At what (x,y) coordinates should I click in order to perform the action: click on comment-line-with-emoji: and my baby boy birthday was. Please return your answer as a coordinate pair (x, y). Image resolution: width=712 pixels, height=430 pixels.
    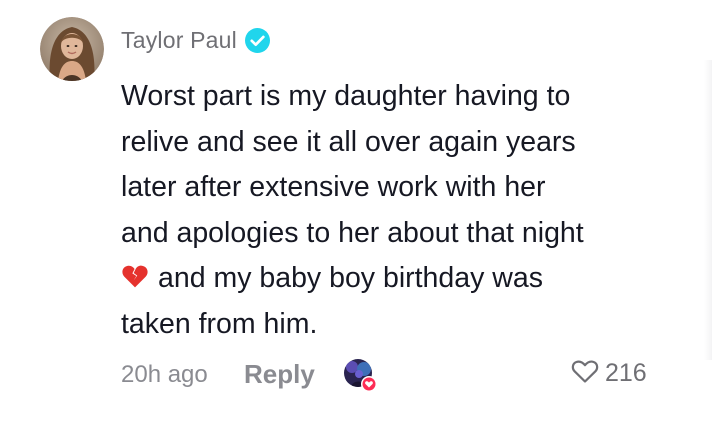
    Looking at the image, I should click on (401, 279).